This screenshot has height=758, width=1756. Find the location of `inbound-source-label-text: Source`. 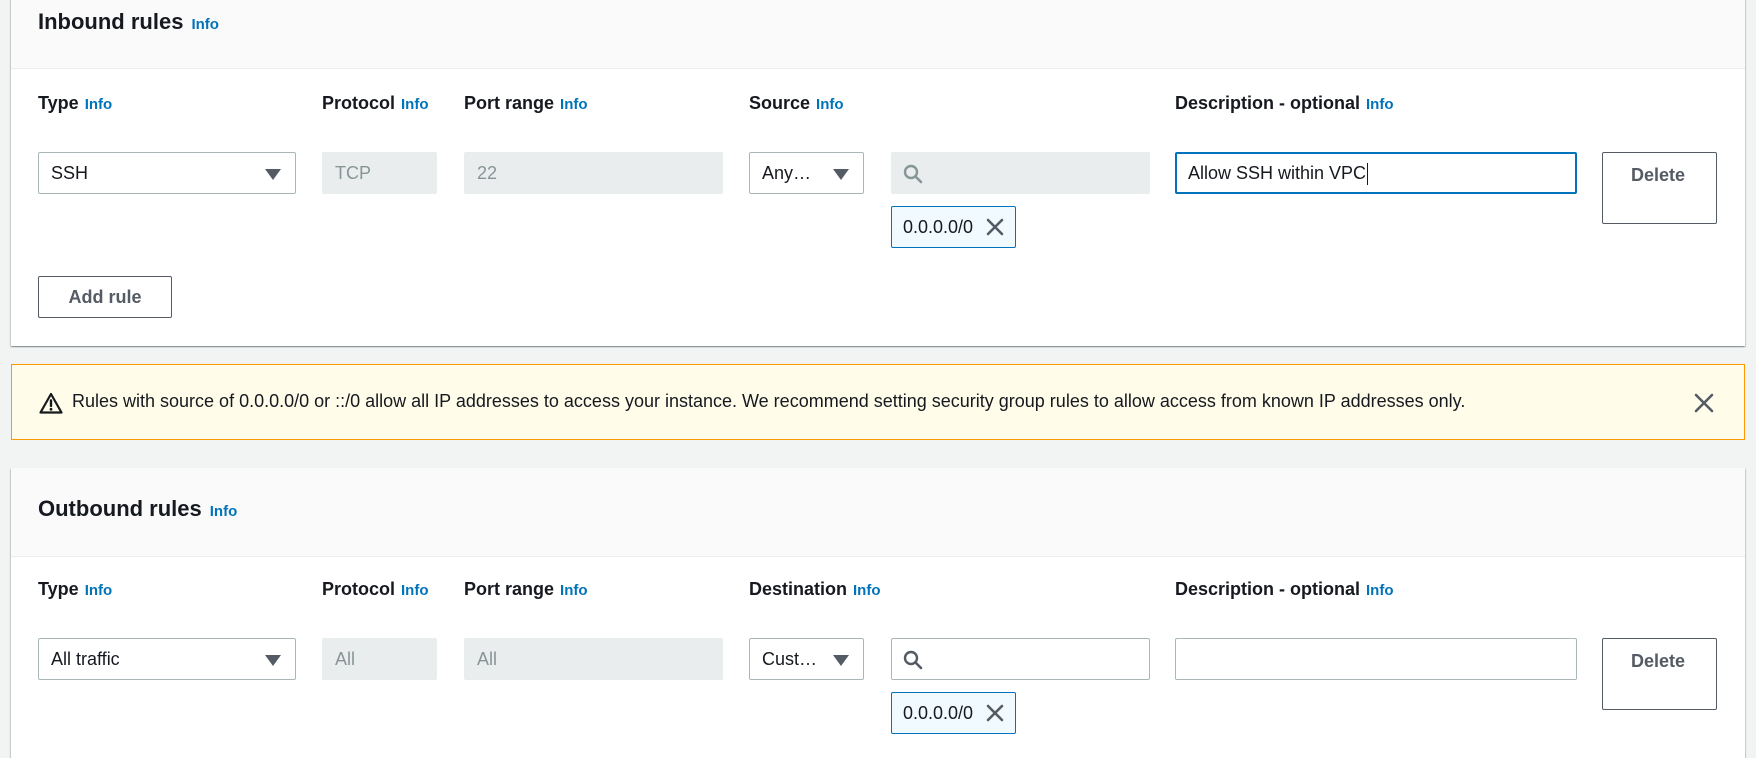

inbound-source-label-text: Source is located at coordinates (780, 103).